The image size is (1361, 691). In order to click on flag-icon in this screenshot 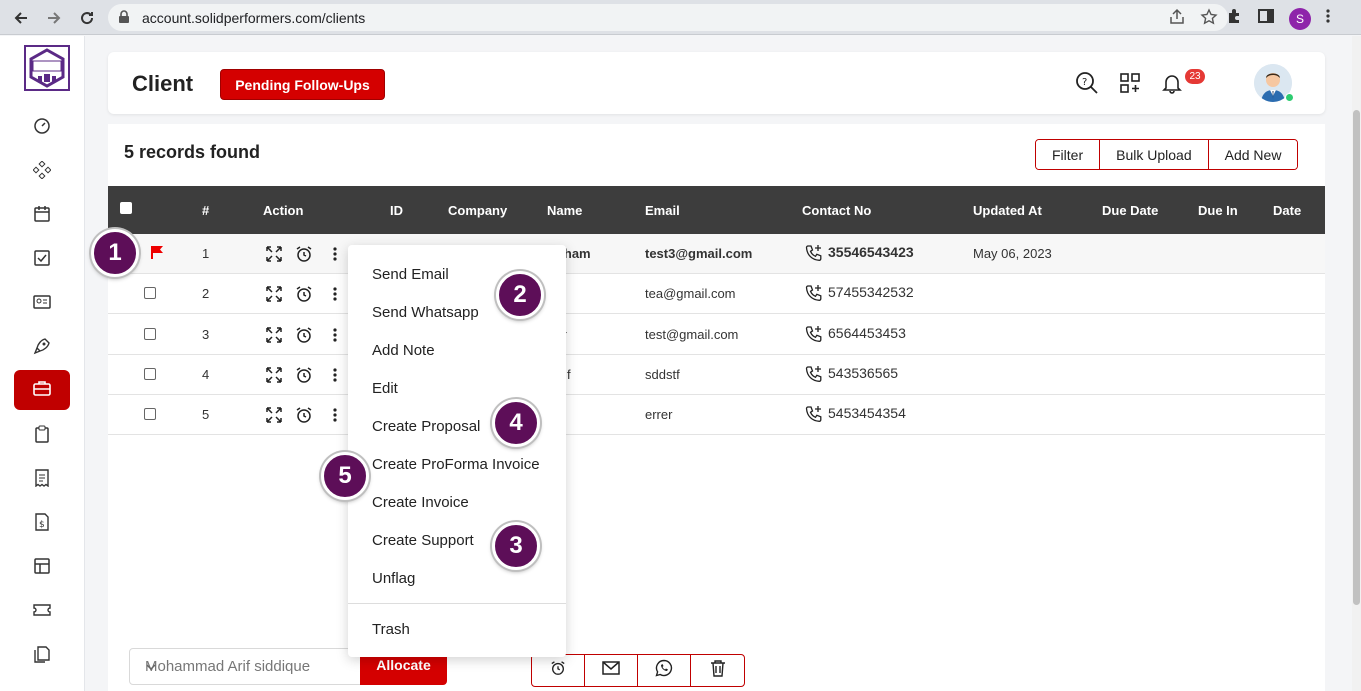, I will do `click(157, 253)`.